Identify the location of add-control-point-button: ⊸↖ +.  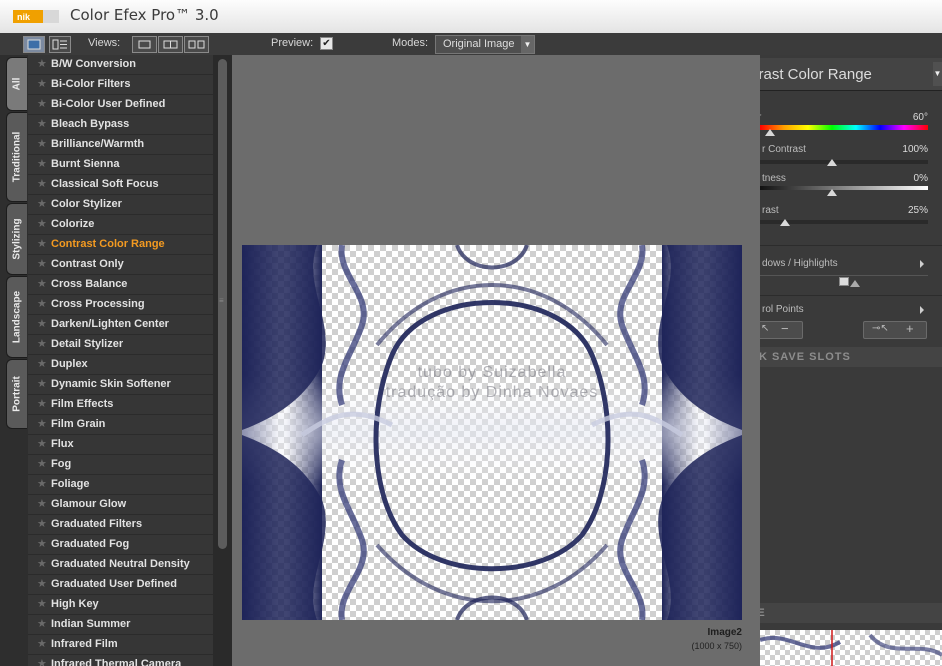
(895, 330).